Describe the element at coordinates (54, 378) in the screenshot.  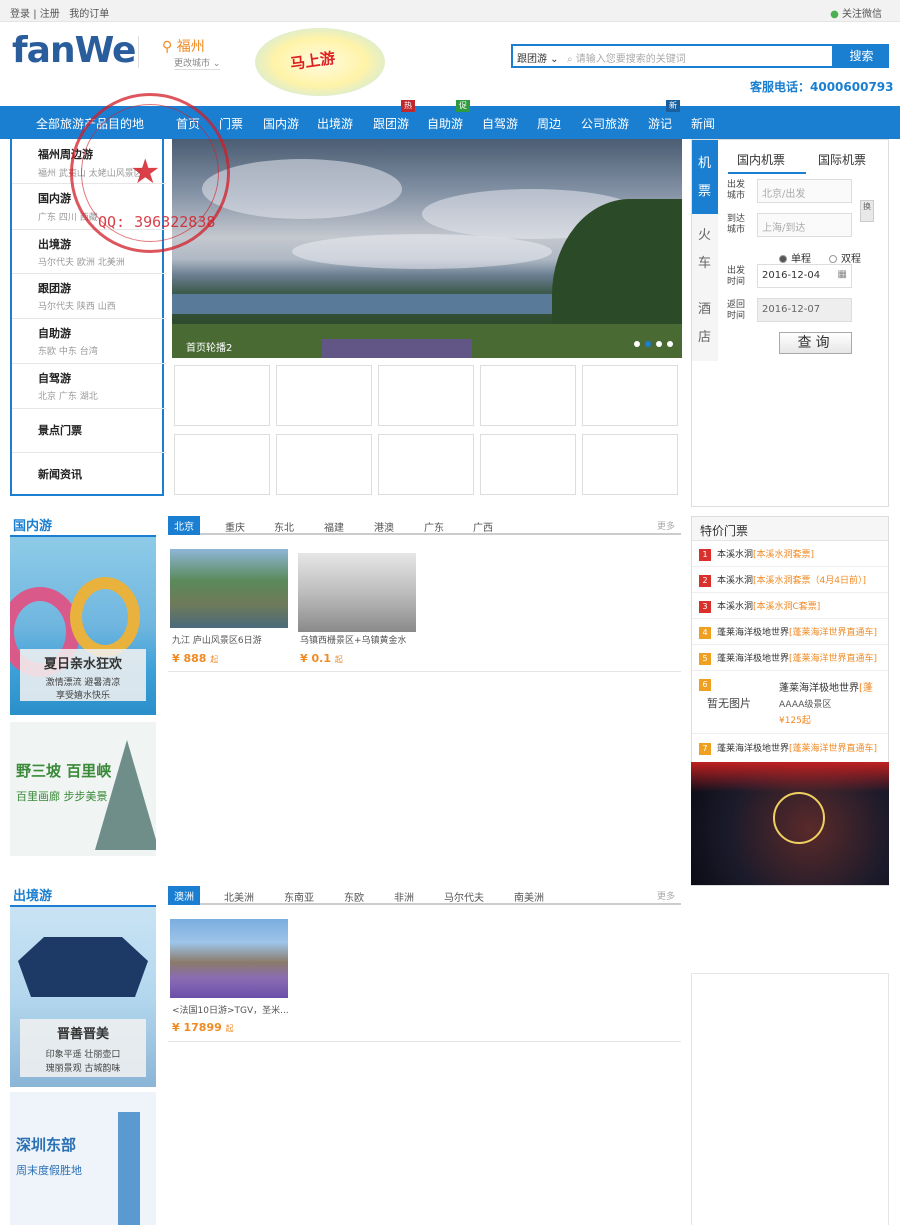
I see `category-self-drive: 自驾游` at that location.